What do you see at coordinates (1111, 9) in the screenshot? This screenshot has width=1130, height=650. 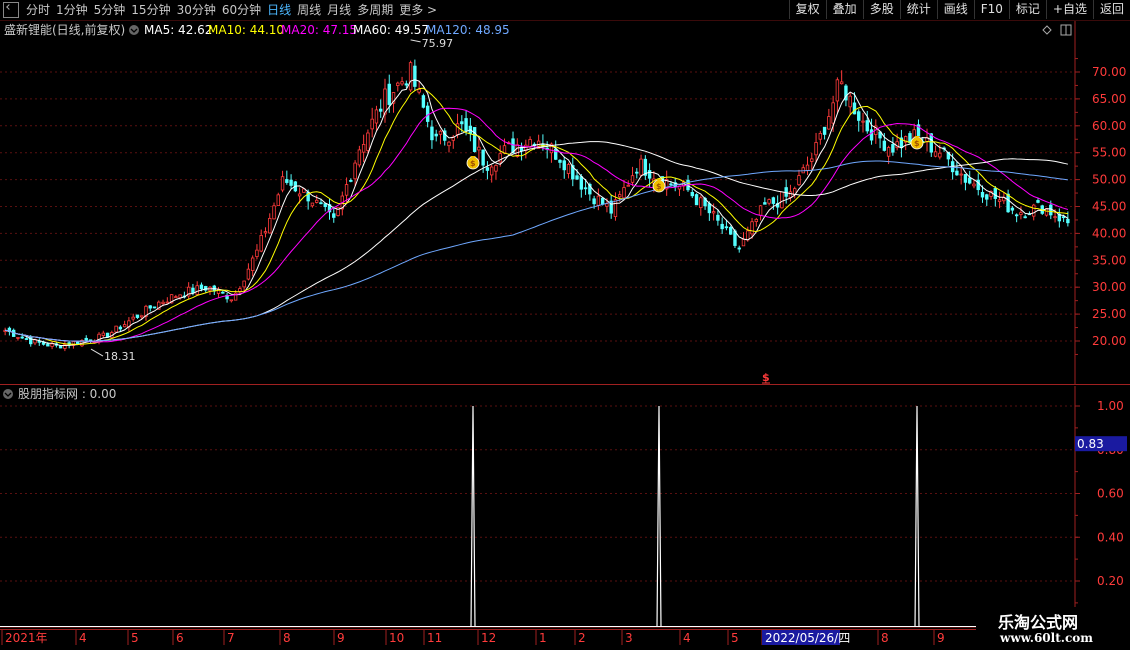 I see `toolbar-button-8: 返回` at bounding box center [1111, 9].